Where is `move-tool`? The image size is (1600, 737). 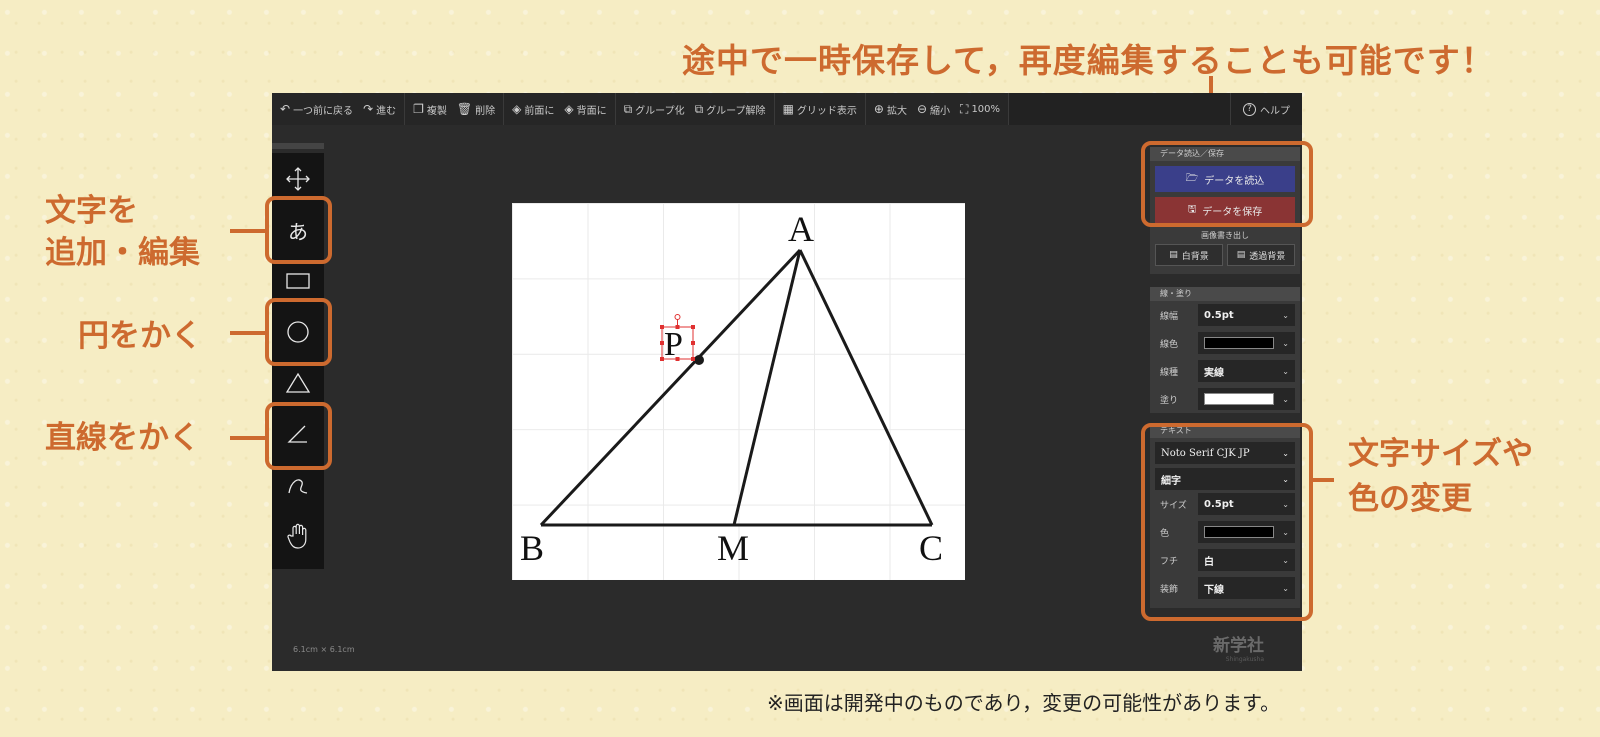 move-tool is located at coordinates (298, 179).